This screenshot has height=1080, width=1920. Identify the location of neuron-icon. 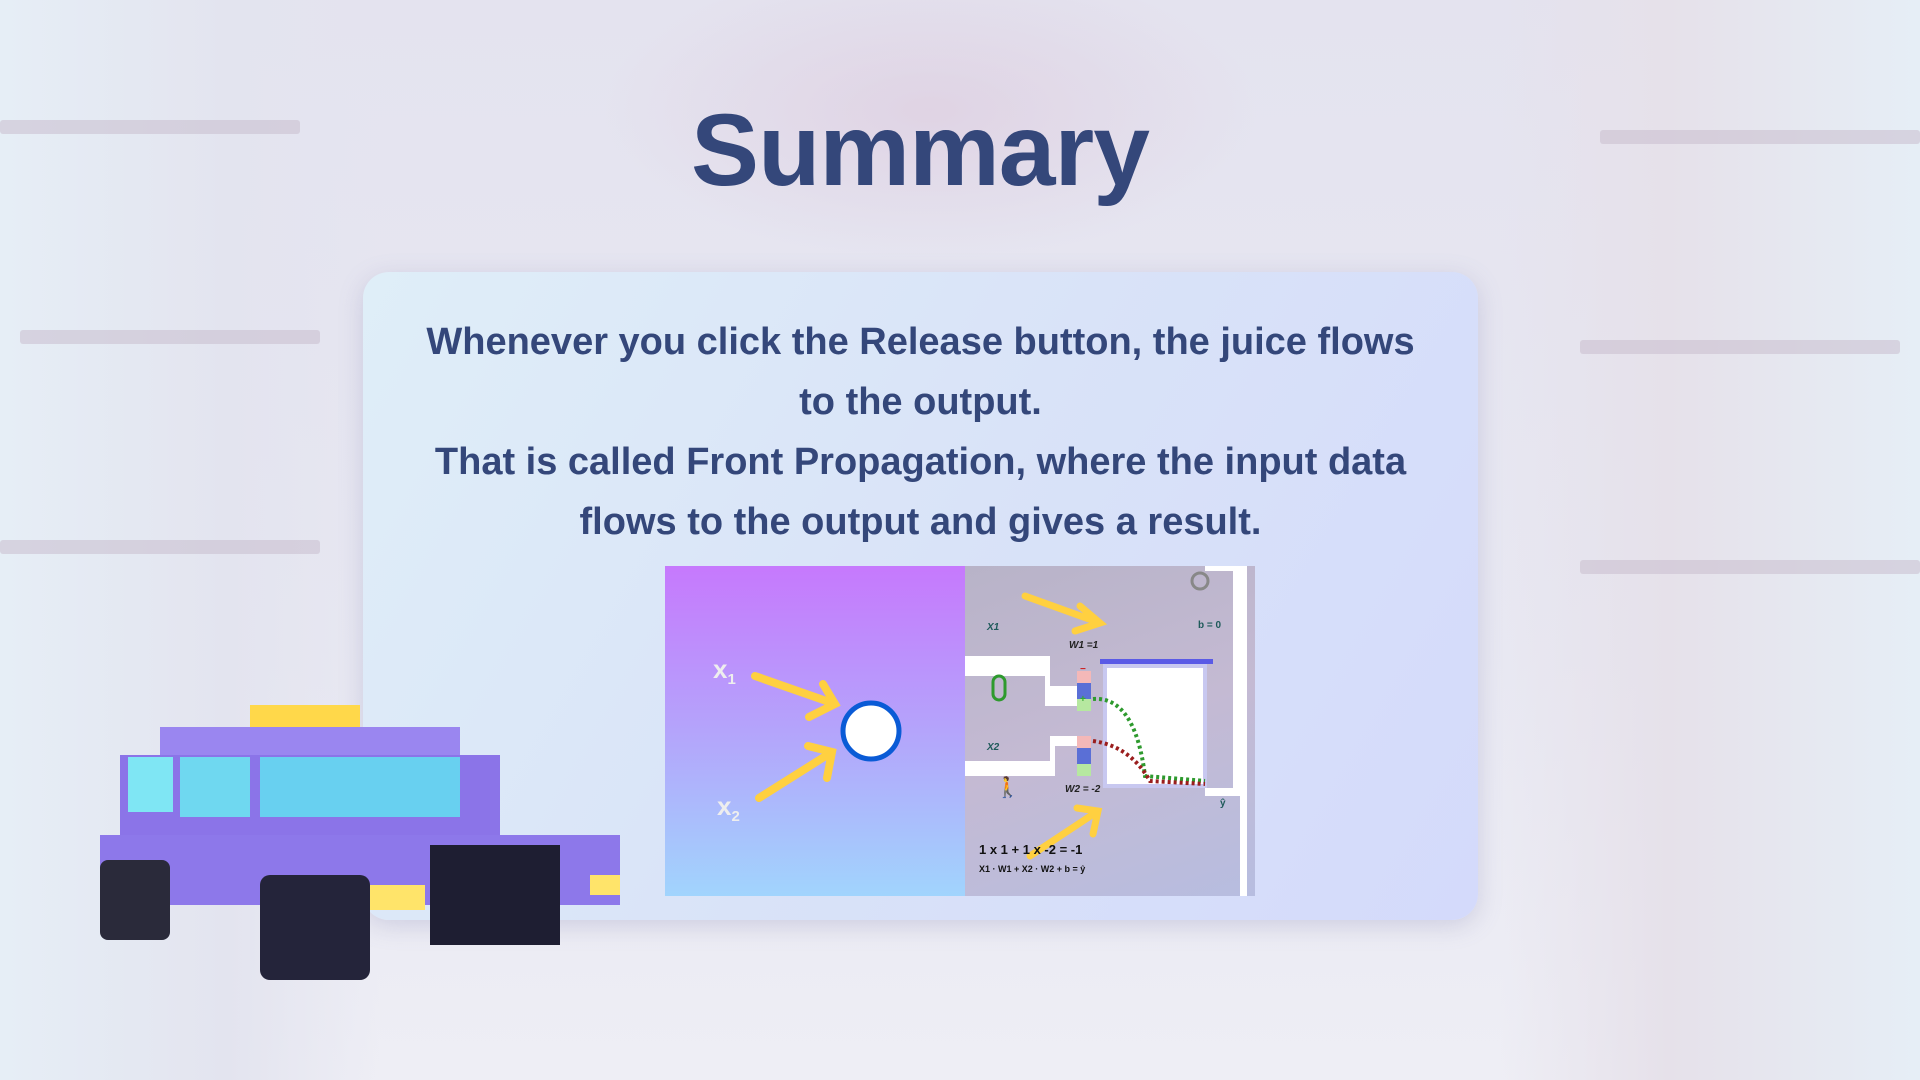
(871, 731).